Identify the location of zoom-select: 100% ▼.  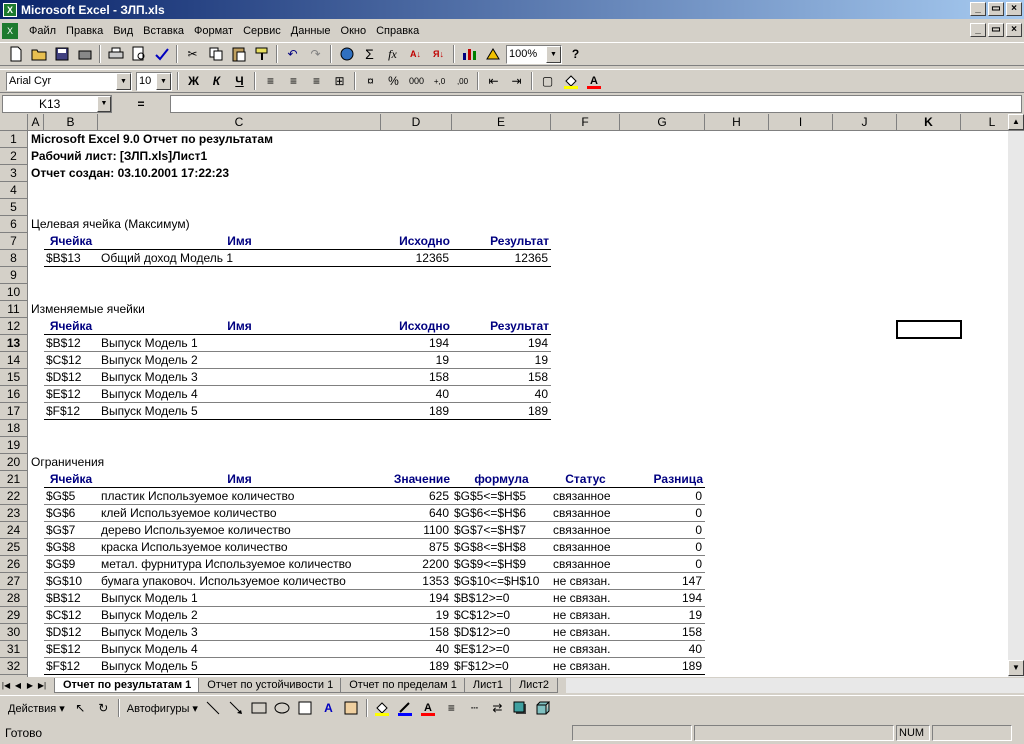
(534, 54).